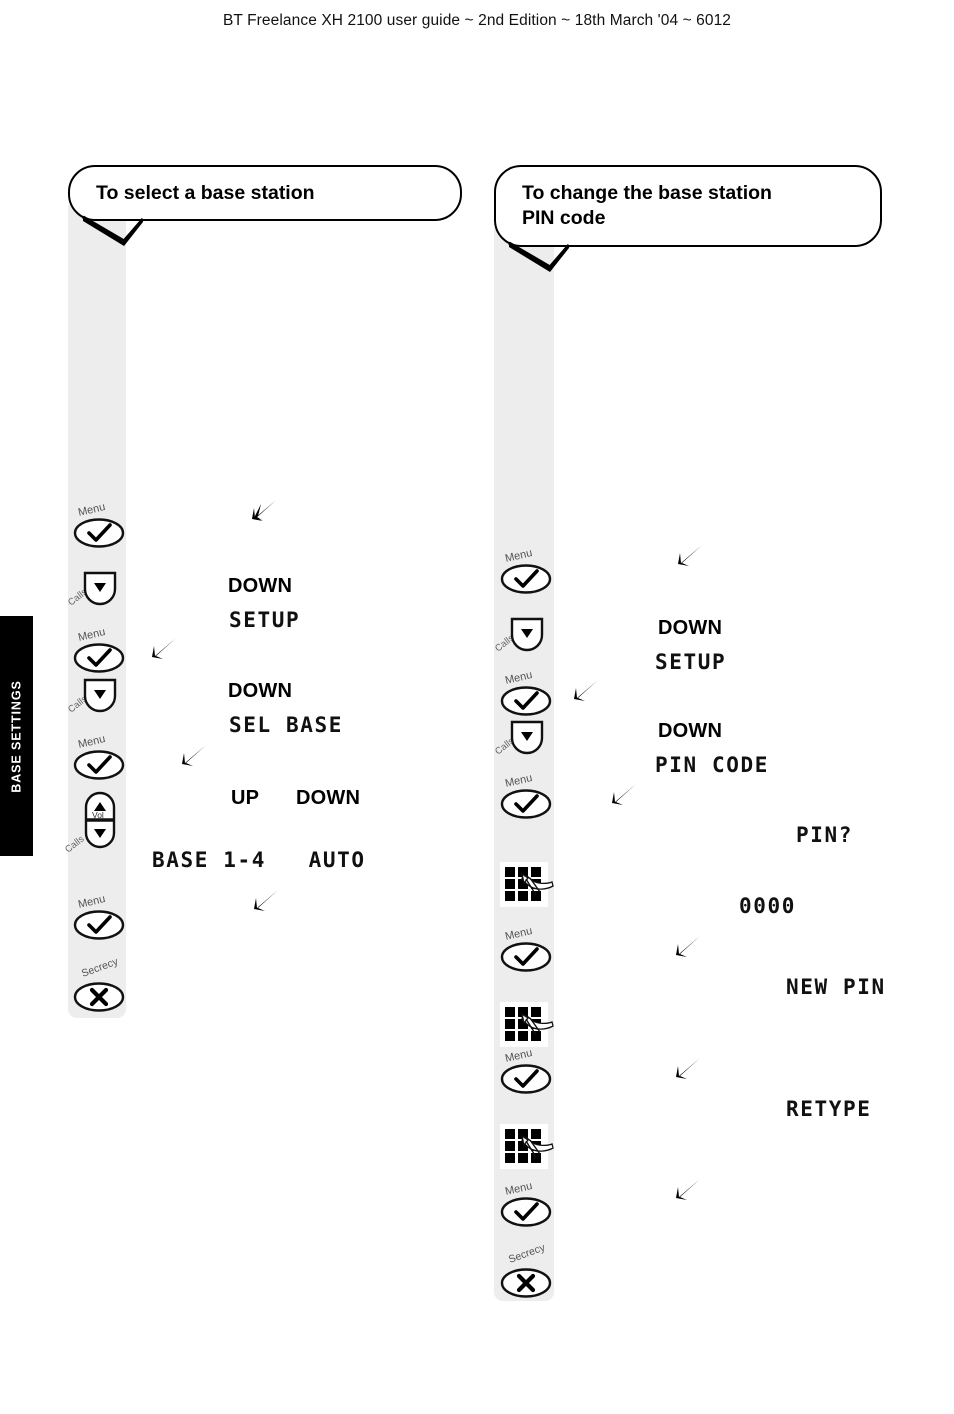 The width and height of the screenshot is (954, 1414). What do you see at coordinates (245, 798) in the screenshot?
I see `step-caption: UP` at bounding box center [245, 798].